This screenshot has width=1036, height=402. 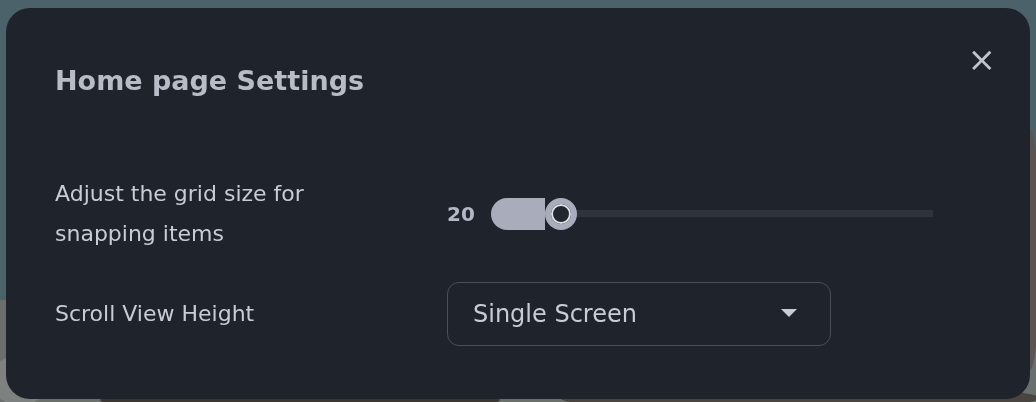 What do you see at coordinates (639, 313) in the screenshot?
I see `select-dropdown: Single Screen` at bounding box center [639, 313].